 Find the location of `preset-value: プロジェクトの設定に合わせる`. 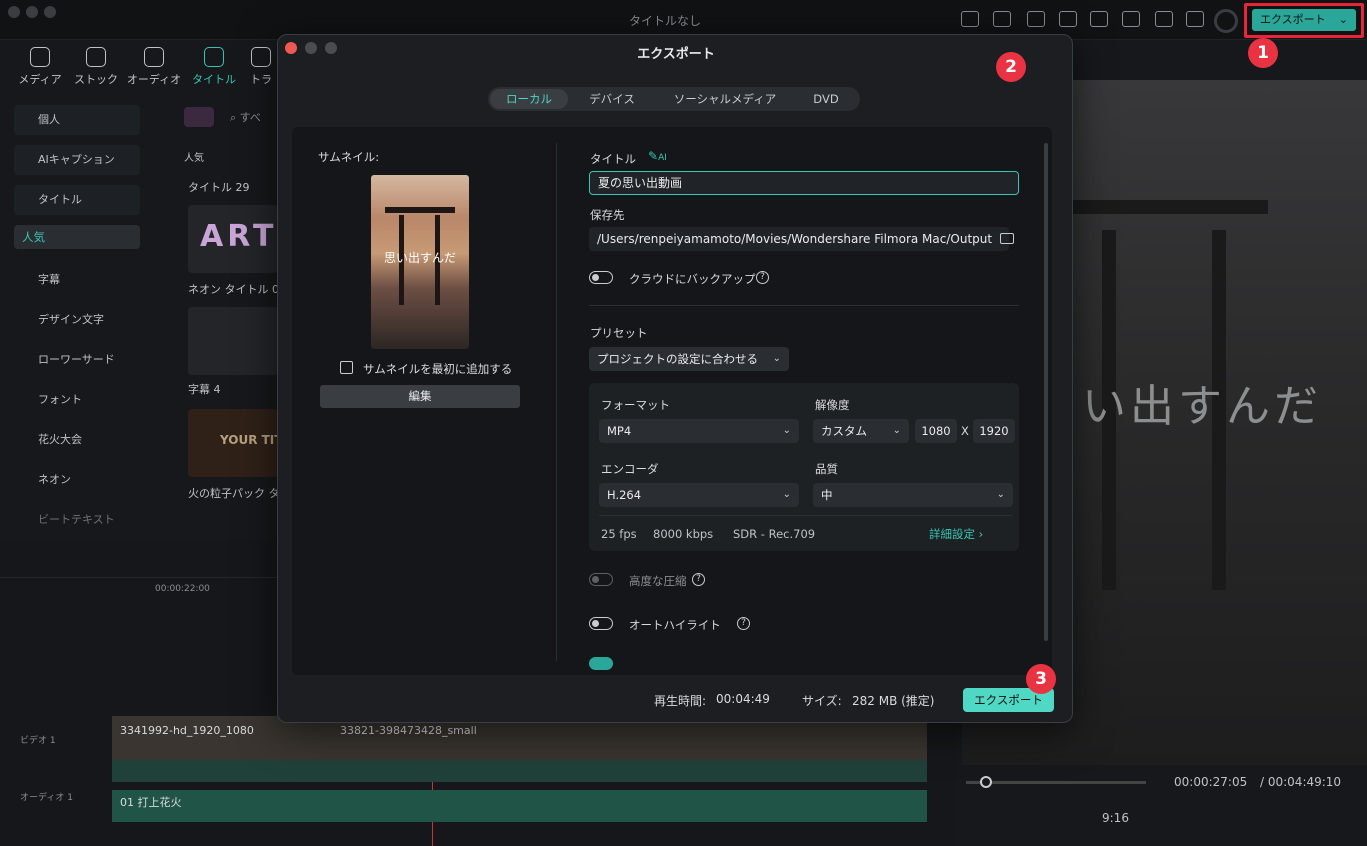

preset-value: プロジェクトの設定に合わせる is located at coordinates (677, 359).